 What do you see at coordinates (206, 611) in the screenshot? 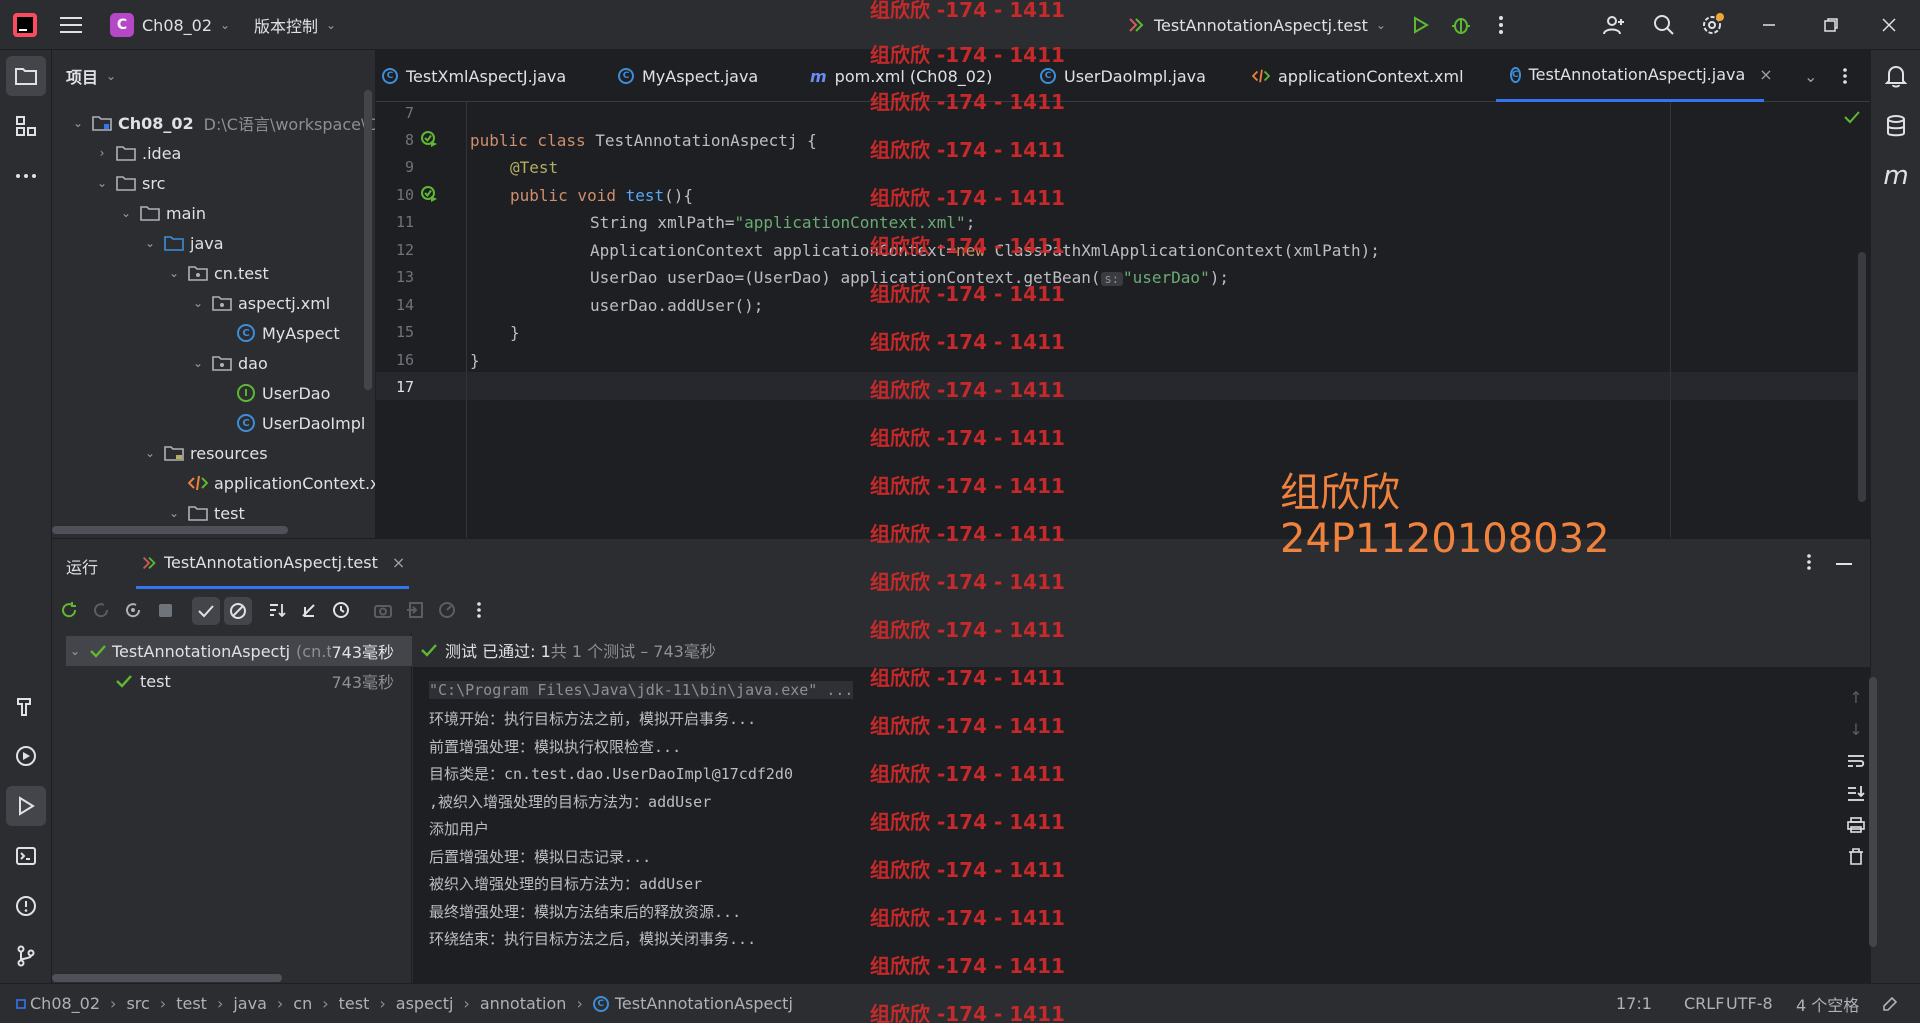
I see `show-passed-toggle` at bounding box center [206, 611].